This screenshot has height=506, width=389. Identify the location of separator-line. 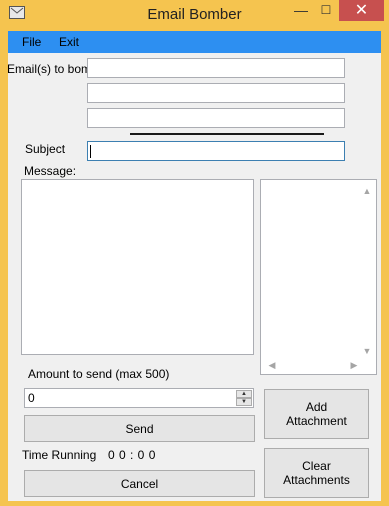
(227, 134).